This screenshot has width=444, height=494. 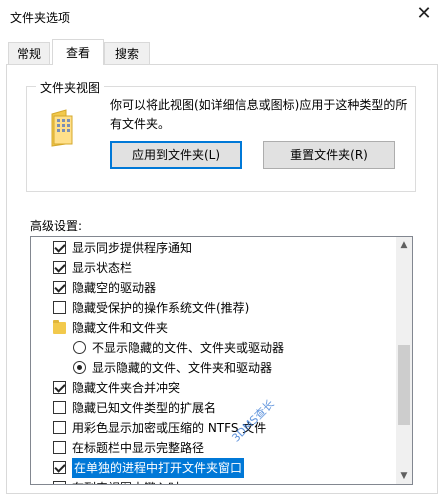 What do you see at coordinates (40, 18) in the screenshot?
I see `window-title: 文件夹选项` at bounding box center [40, 18].